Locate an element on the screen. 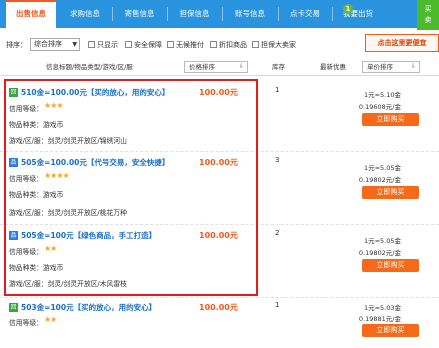 Image resolution: width=439 pixels, height=348 pixels. filter-safe-checkbox is located at coordinates (128, 44).